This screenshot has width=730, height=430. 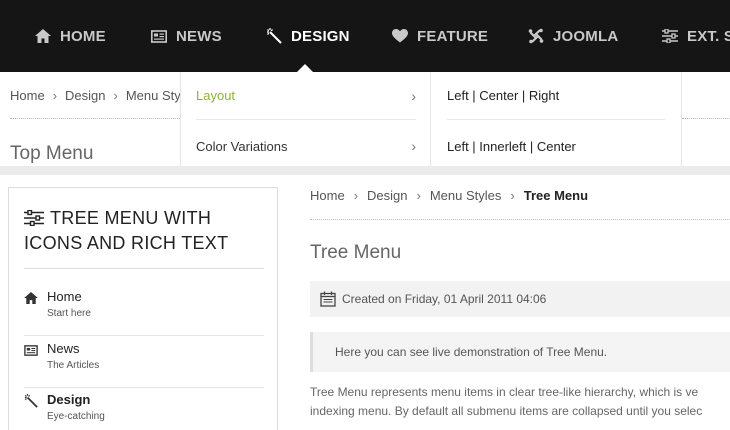 I want to click on sidebar-title: TREE MENU WITH ICONS AND RICH TEXT, so click(x=144, y=231).